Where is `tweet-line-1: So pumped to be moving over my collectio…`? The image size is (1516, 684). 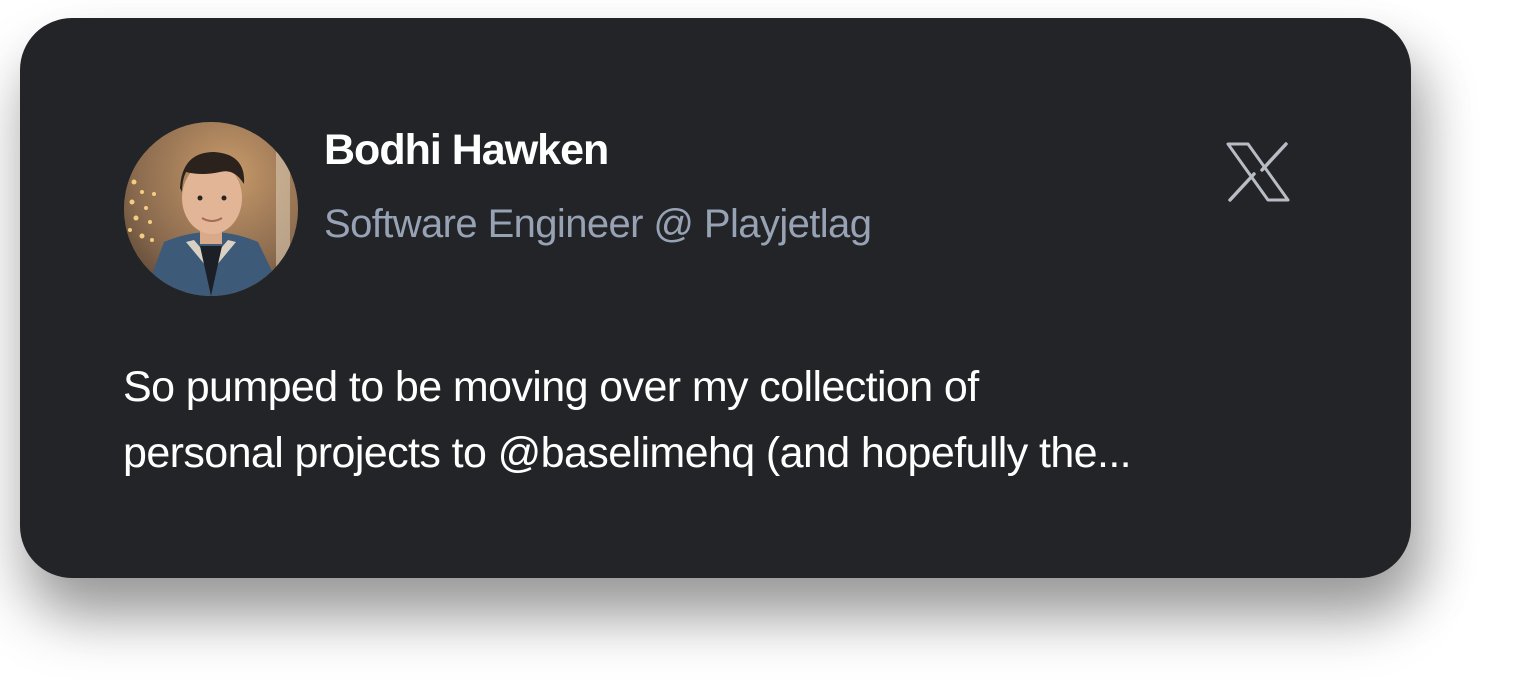 tweet-line-1: So pumped to be moving over my collectio… is located at coordinates (551, 387).